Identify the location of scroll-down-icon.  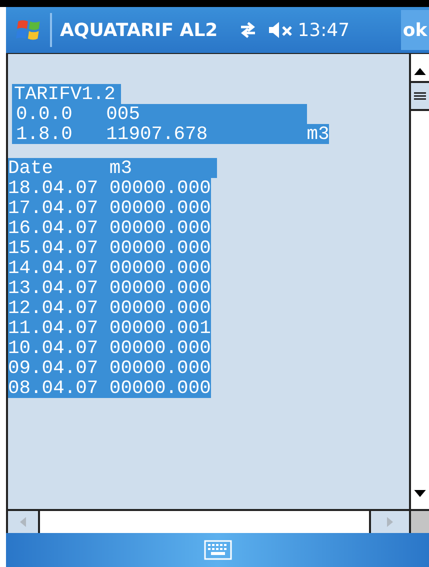
(420, 493).